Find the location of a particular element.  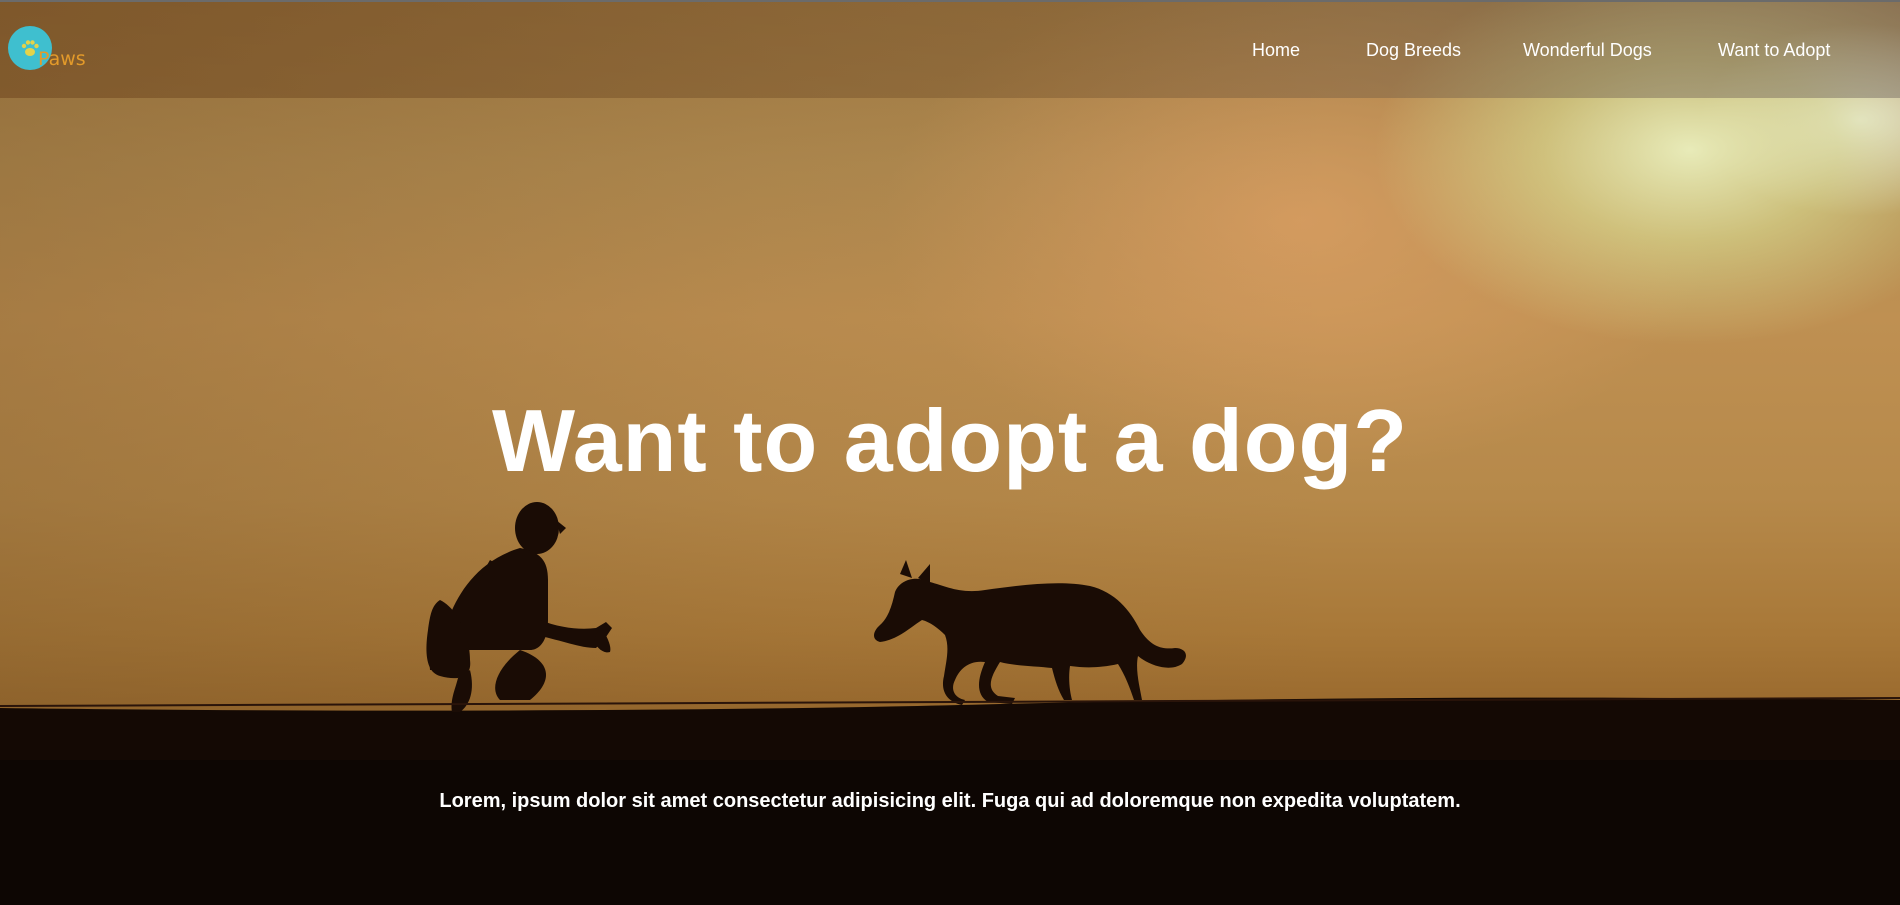

nav-item-wonderful-dogs: Wonderful Dogs is located at coordinates (1587, 50).